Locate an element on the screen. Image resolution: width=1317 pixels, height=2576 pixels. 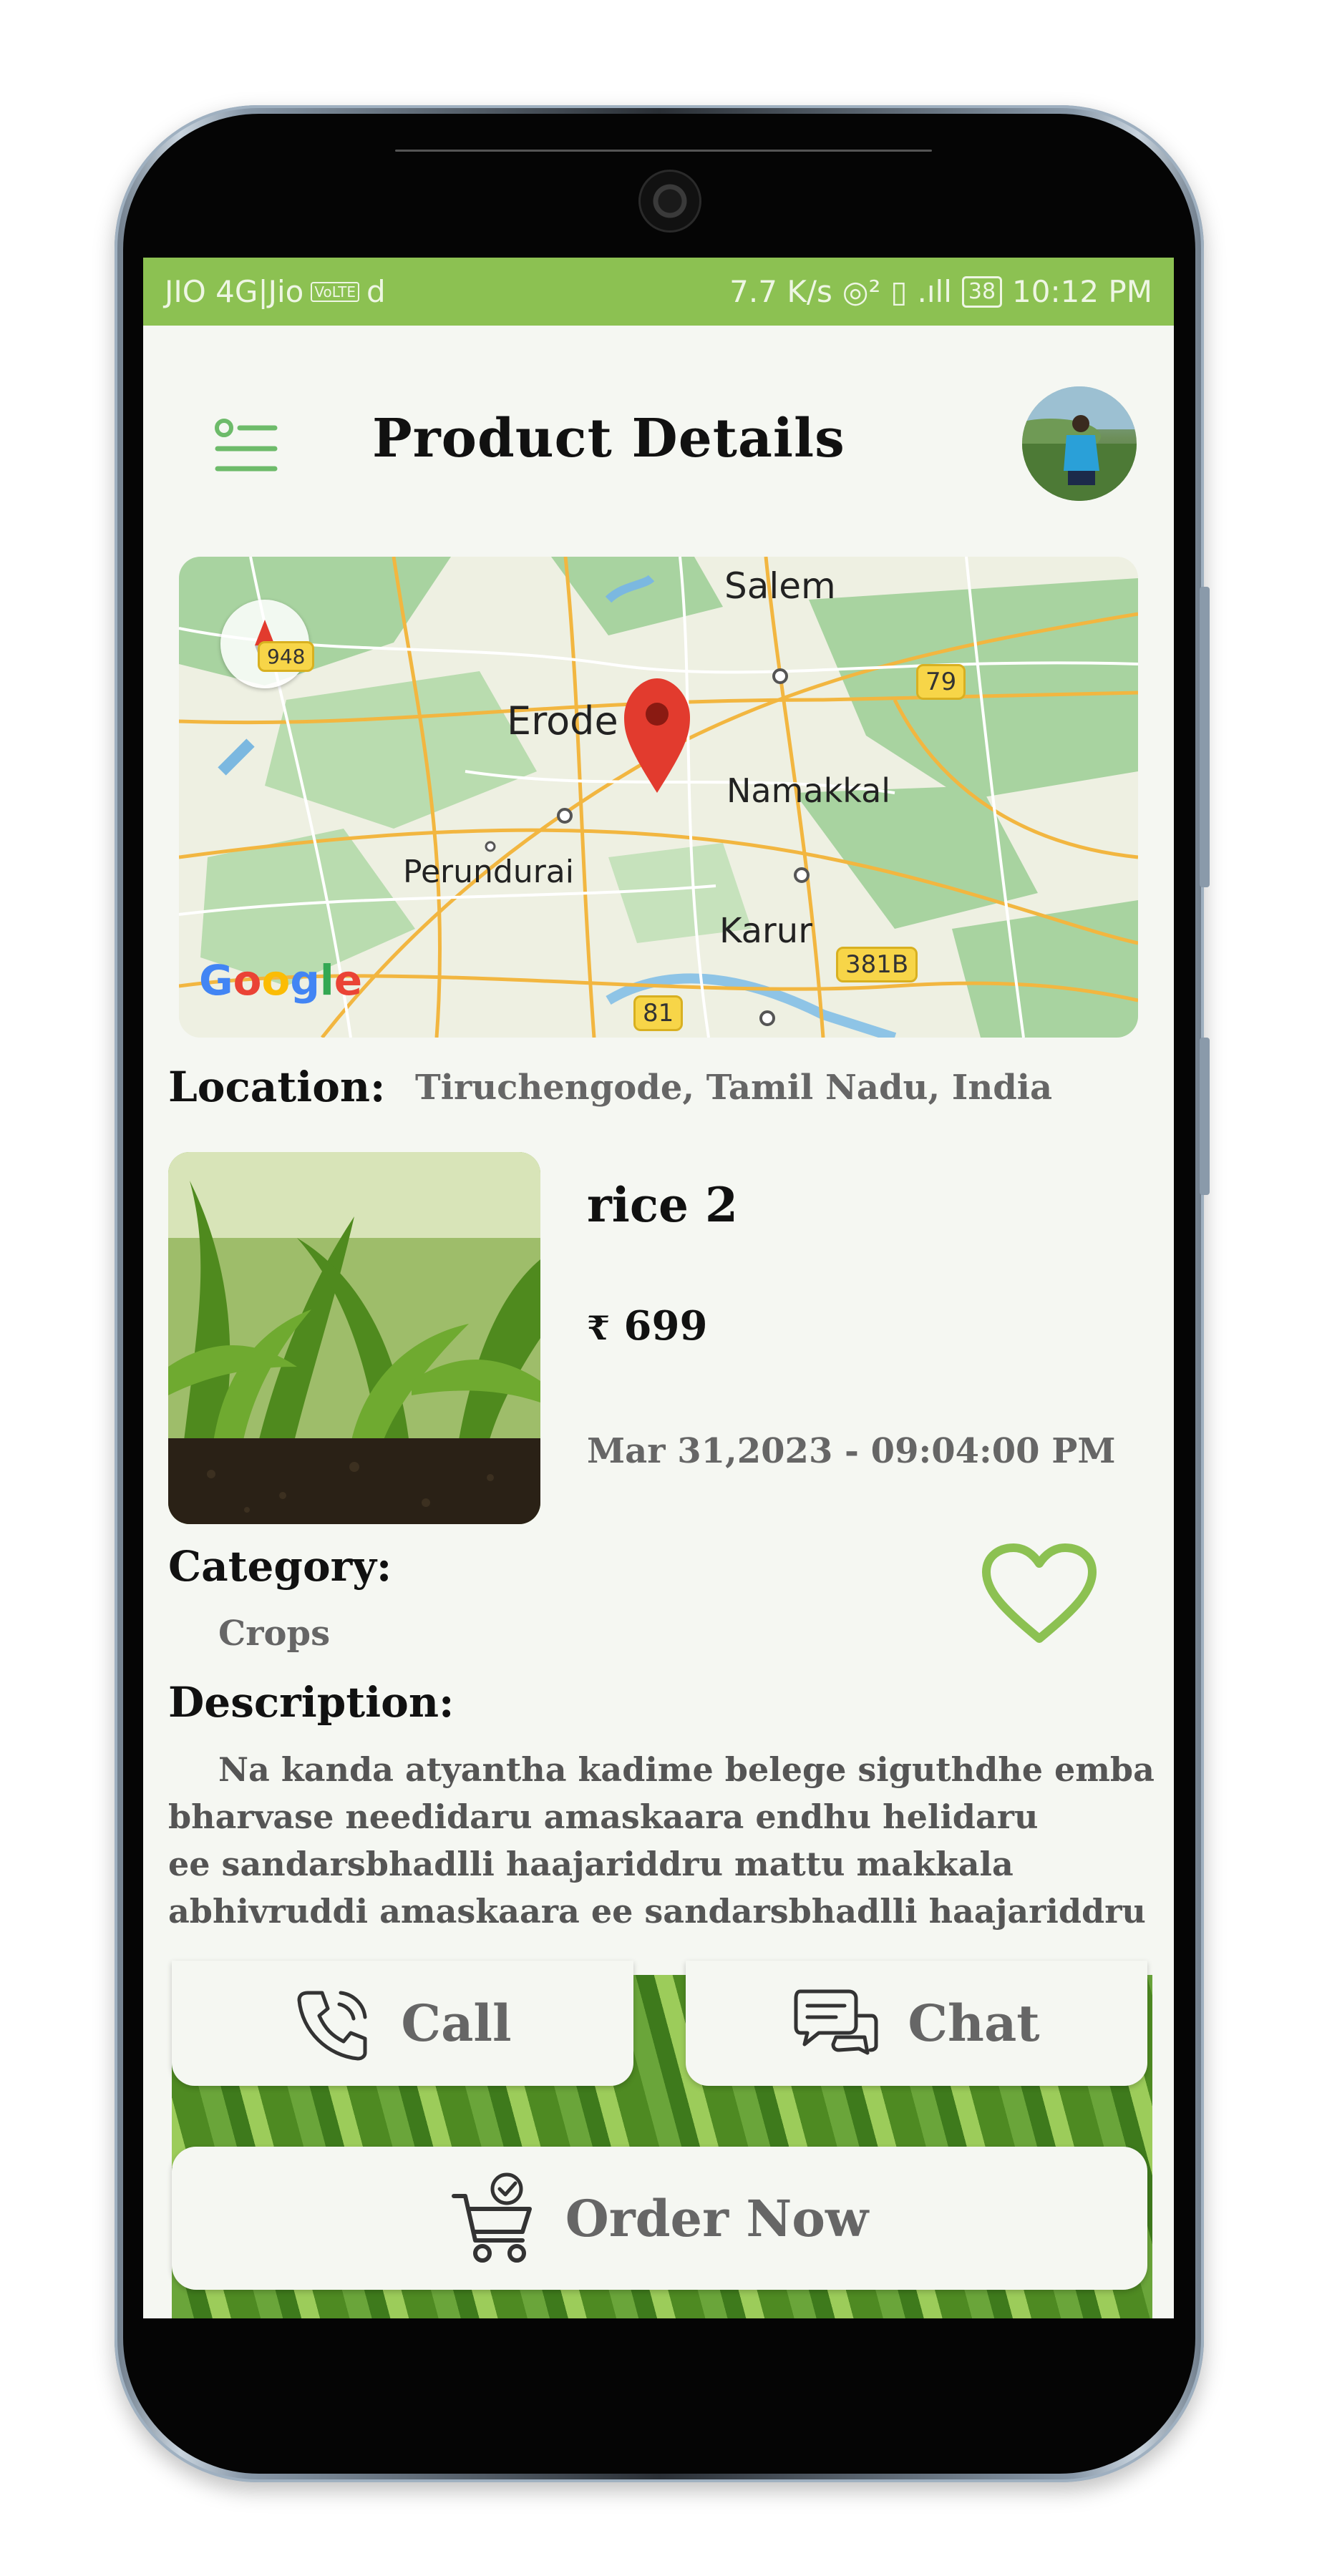
carrier-text: JIO 4G|Jio is located at coordinates (234, 291).